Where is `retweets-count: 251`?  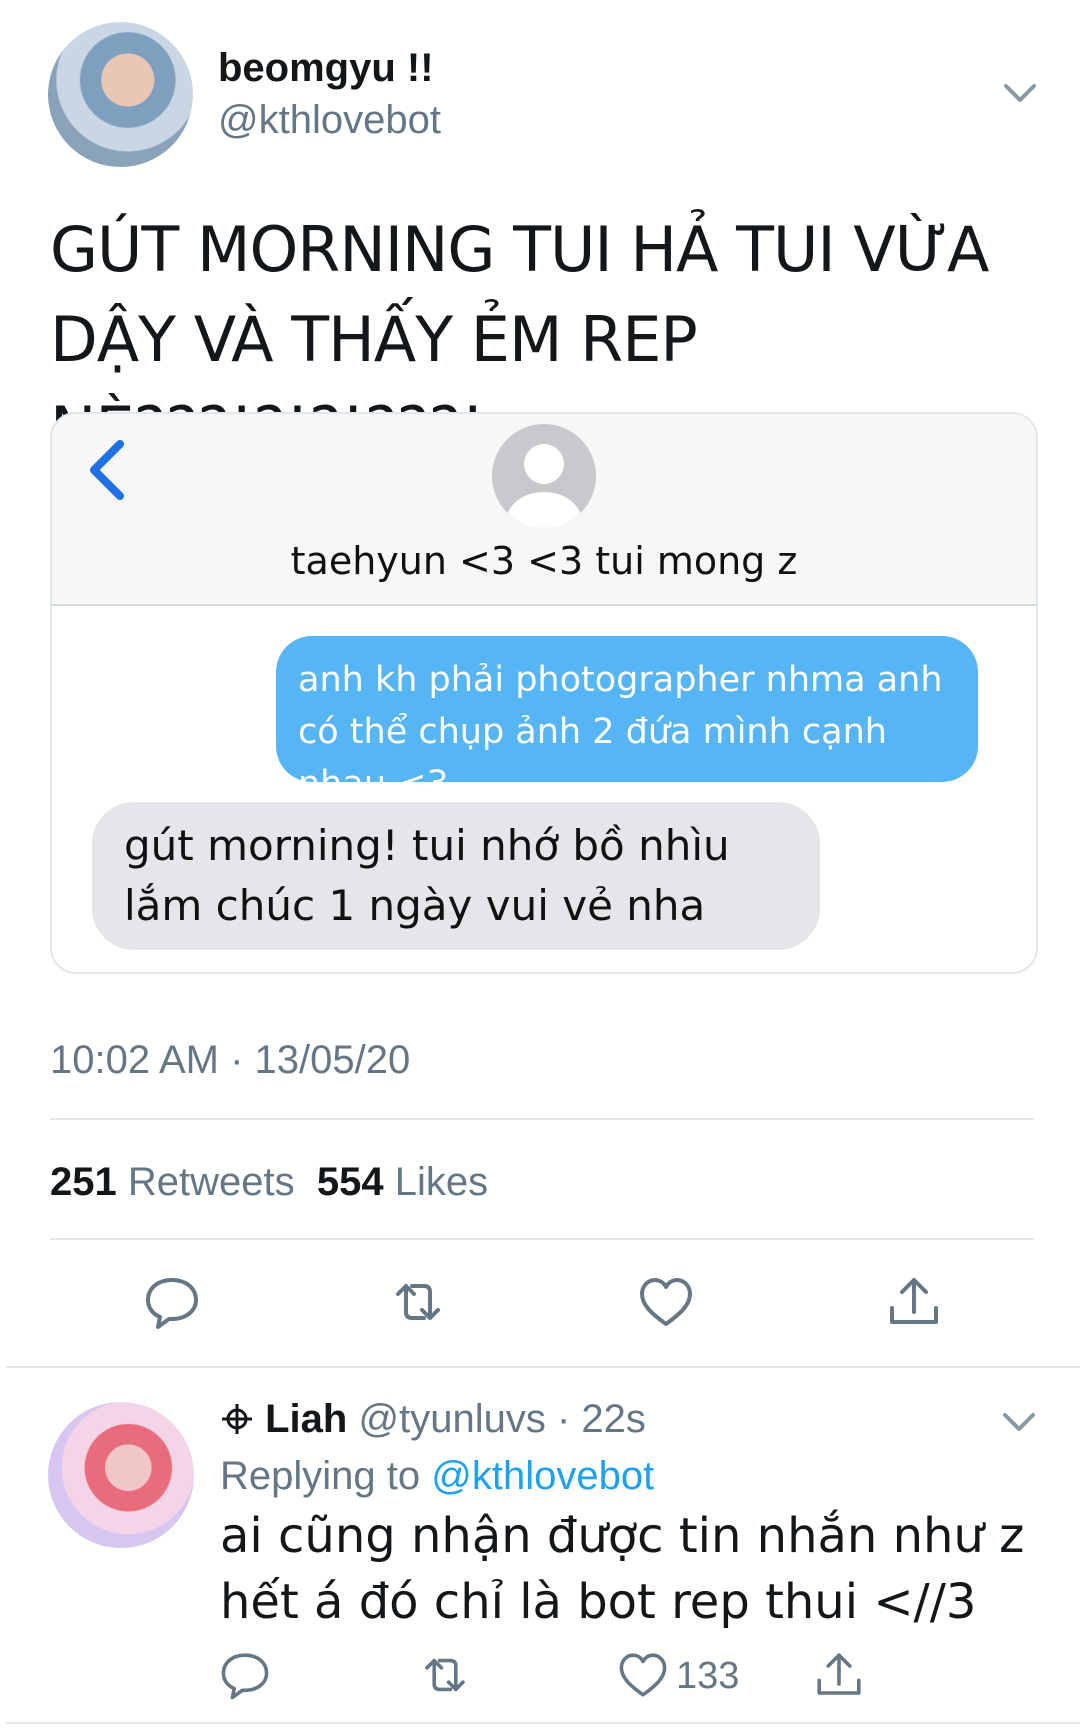 retweets-count: 251 is located at coordinates (83, 1182).